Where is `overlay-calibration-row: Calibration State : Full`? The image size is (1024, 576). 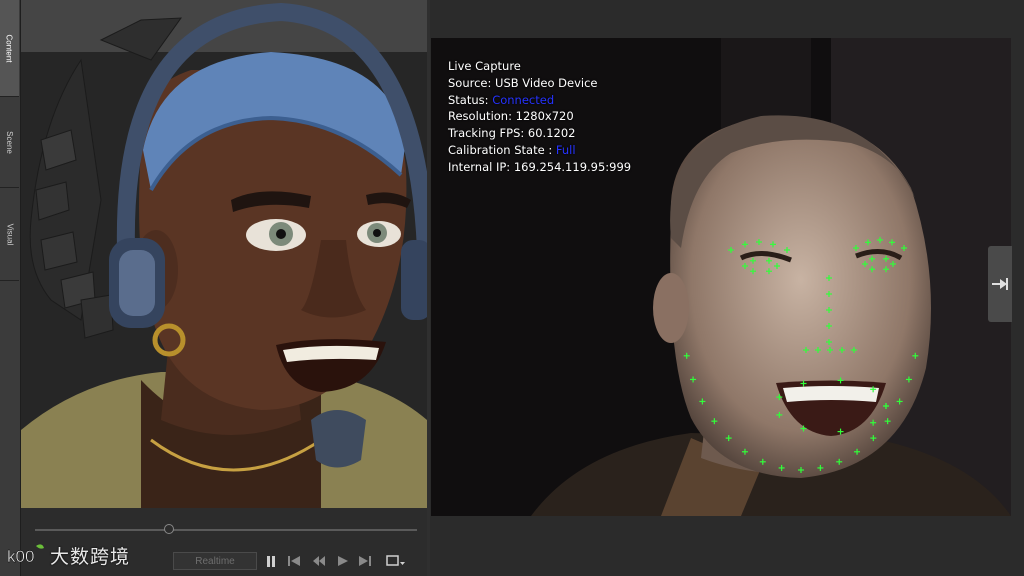 overlay-calibration-row: Calibration State : Full is located at coordinates (539, 150).